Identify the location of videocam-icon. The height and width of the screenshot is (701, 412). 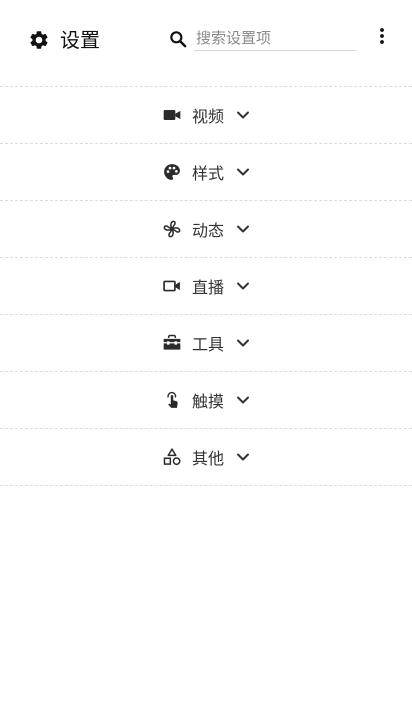
(172, 115).